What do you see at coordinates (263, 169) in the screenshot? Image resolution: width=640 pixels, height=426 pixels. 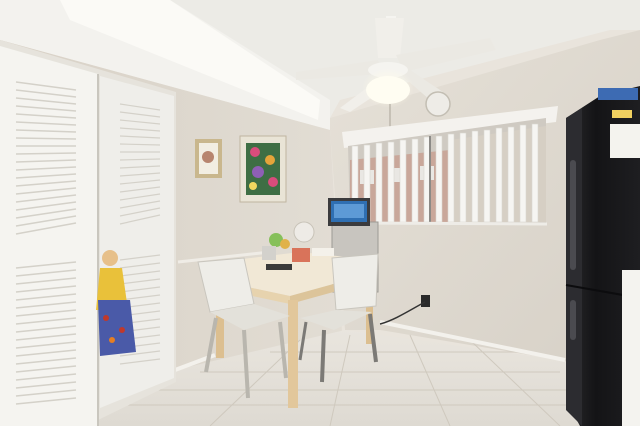 I see `floral-artwork` at bounding box center [263, 169].